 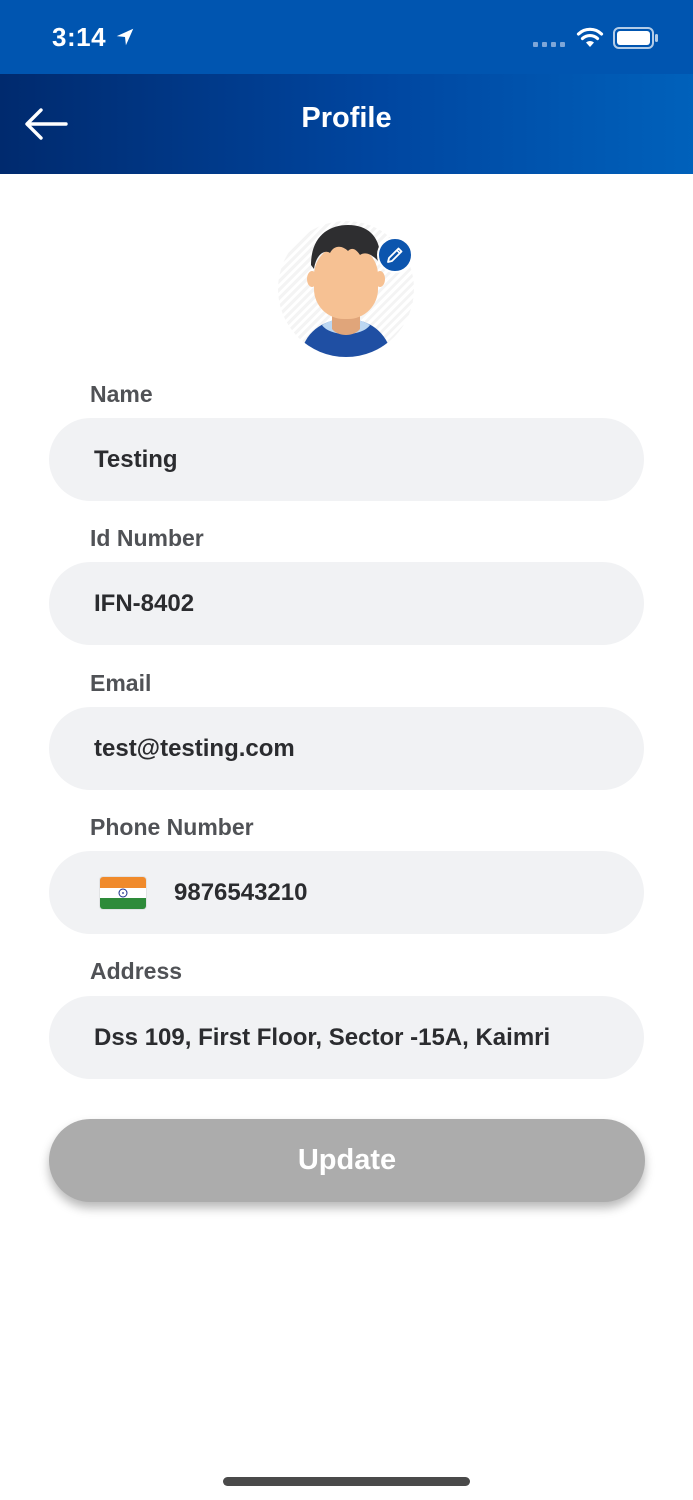 What do you see at coordinates (635, 38) in the screenshot?
I see `battery-icon` at bounding box center [635, 38].